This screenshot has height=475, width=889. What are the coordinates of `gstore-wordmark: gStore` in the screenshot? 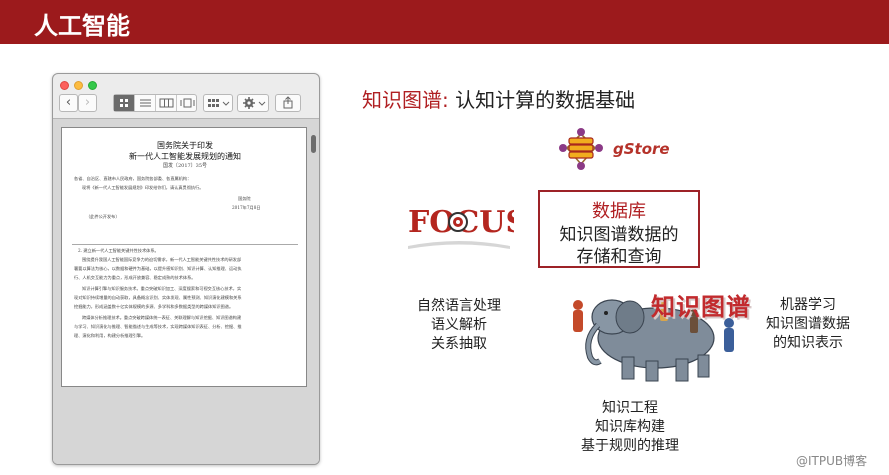 It's located at (641, 149).